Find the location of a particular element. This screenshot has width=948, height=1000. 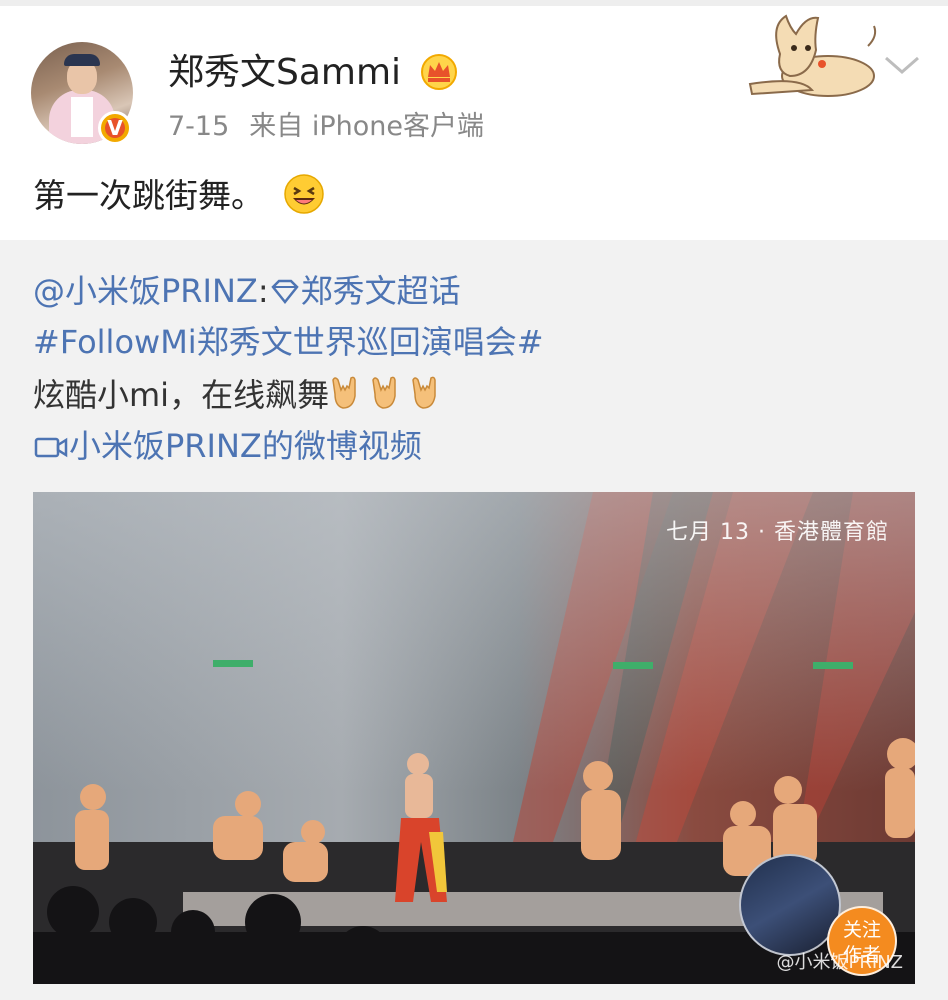

post-text: 第一次跳街舞。 is located at coordinates (179, 196).